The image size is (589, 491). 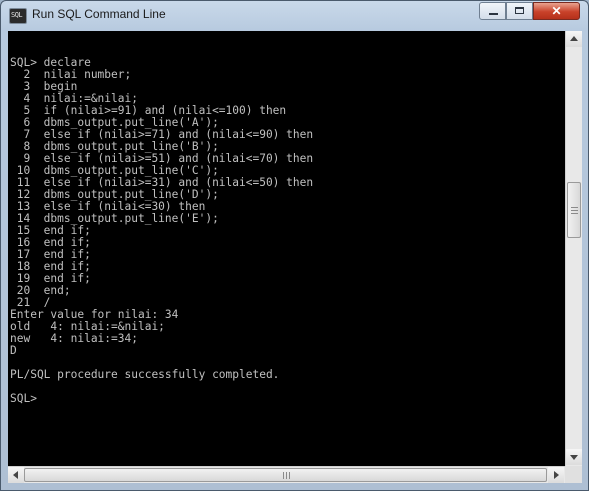 I want to click on maximize-icon, so click(x=519, y=10).